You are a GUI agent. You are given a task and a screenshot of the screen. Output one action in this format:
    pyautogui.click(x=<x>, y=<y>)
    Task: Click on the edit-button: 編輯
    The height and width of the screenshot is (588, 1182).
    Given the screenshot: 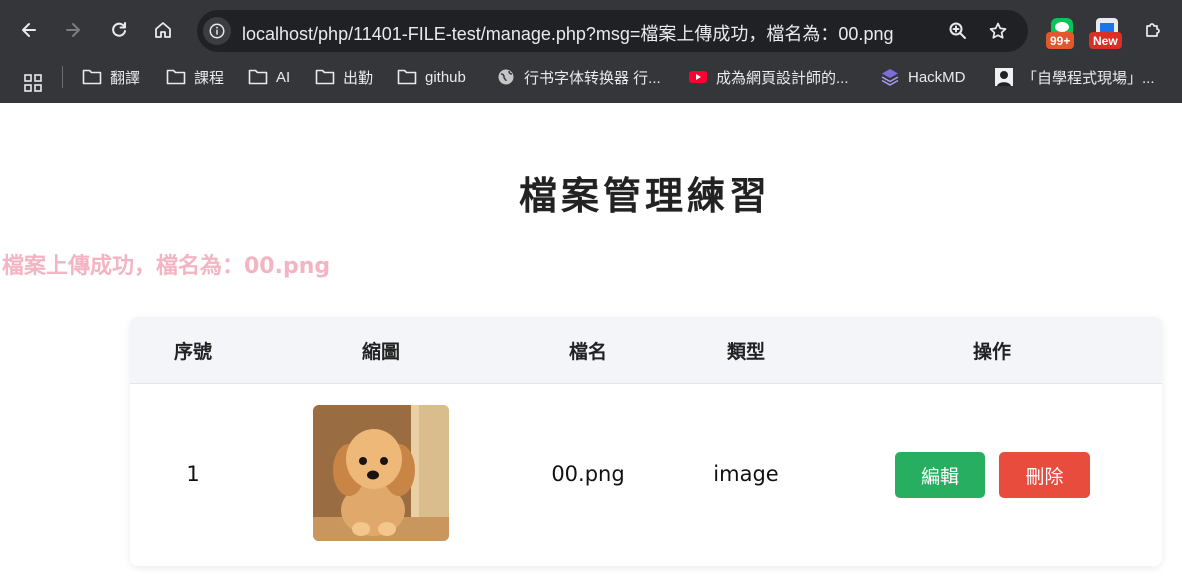 What is the action you would take?
    pyautogui.click(x=940, y=475)
    